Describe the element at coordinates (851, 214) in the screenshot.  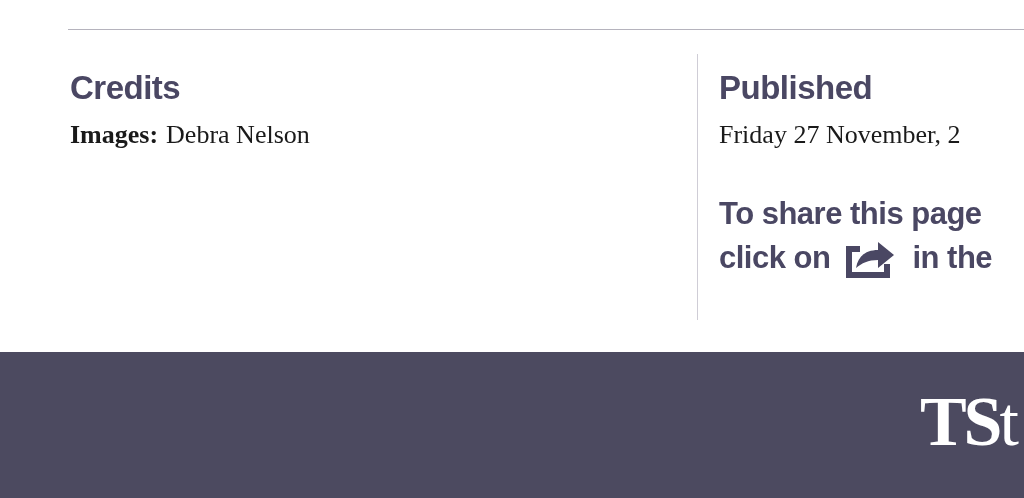
I see `share-instruction: To share this page` at that location.